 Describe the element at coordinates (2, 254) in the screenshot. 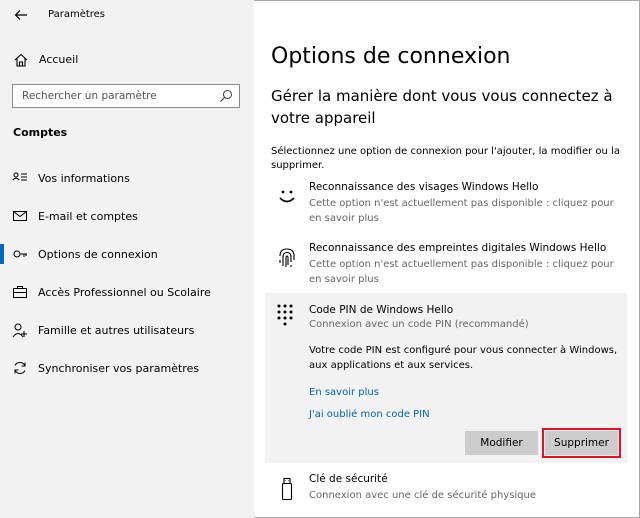

I see `active-indicator` at that location.